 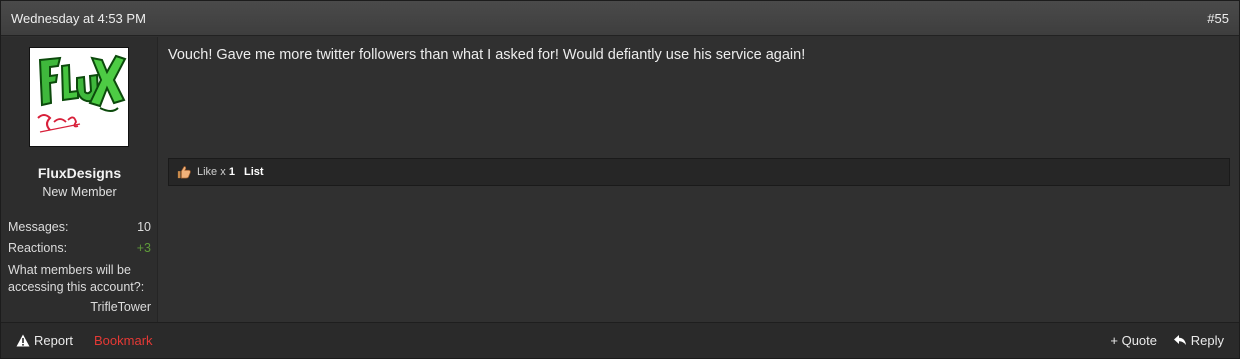 What do you see at coordinates (79, 251) in the screenshot?
I see `stat-reactions: Reactions: +3` at bounding box center [79, 251].